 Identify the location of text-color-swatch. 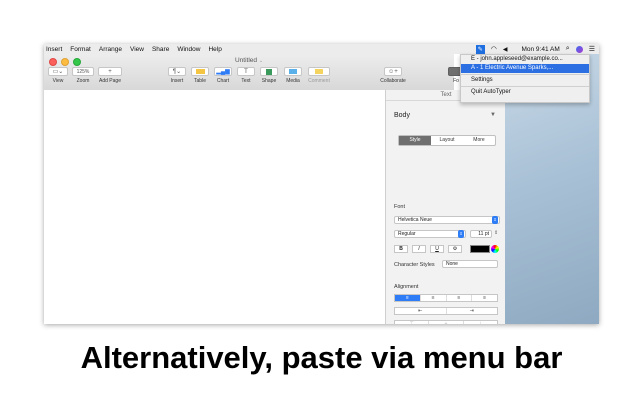
(480, 249).